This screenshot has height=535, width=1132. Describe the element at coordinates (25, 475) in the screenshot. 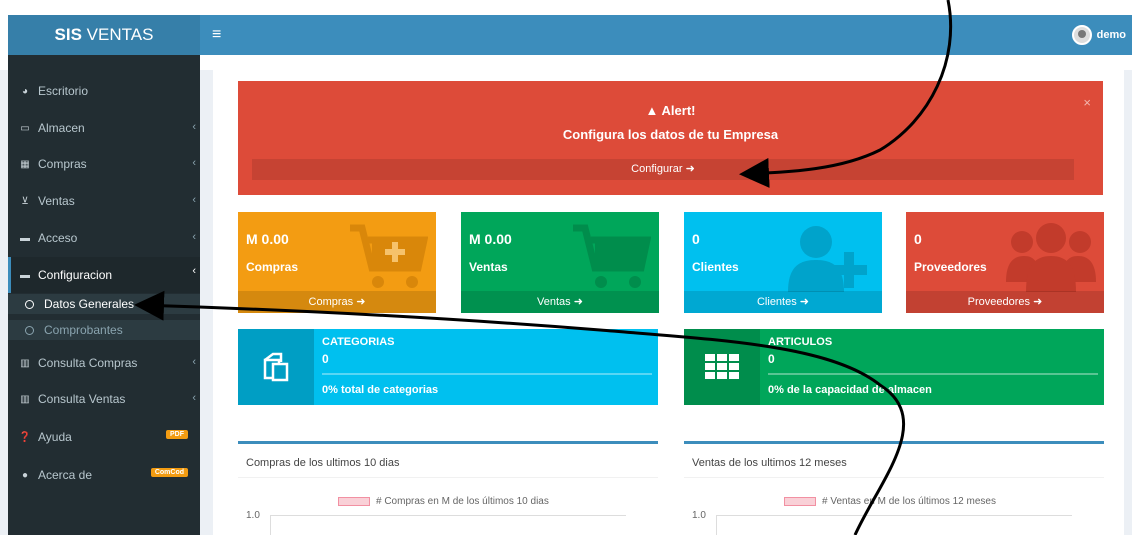

I see `info-icon: ●` at that location.